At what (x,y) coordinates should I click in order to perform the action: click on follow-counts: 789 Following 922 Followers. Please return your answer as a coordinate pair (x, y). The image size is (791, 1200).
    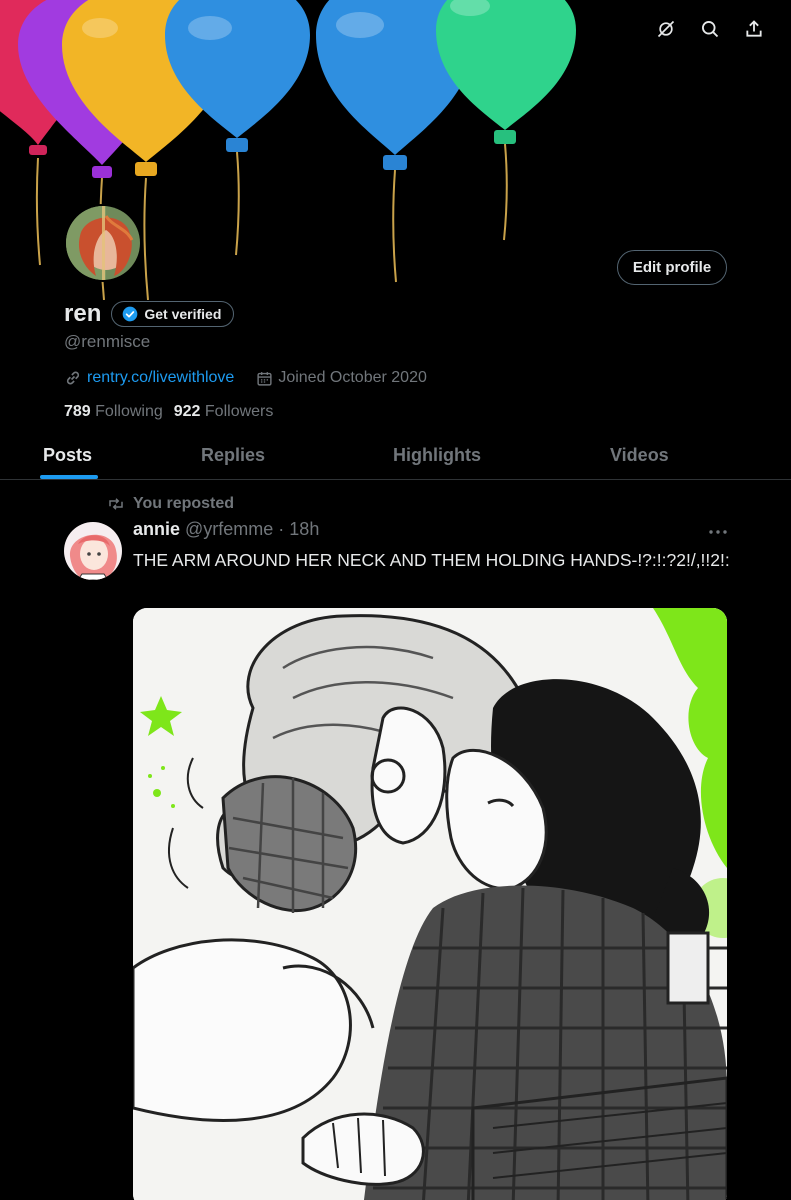
    Looking at the image, I should click on (168, 412).